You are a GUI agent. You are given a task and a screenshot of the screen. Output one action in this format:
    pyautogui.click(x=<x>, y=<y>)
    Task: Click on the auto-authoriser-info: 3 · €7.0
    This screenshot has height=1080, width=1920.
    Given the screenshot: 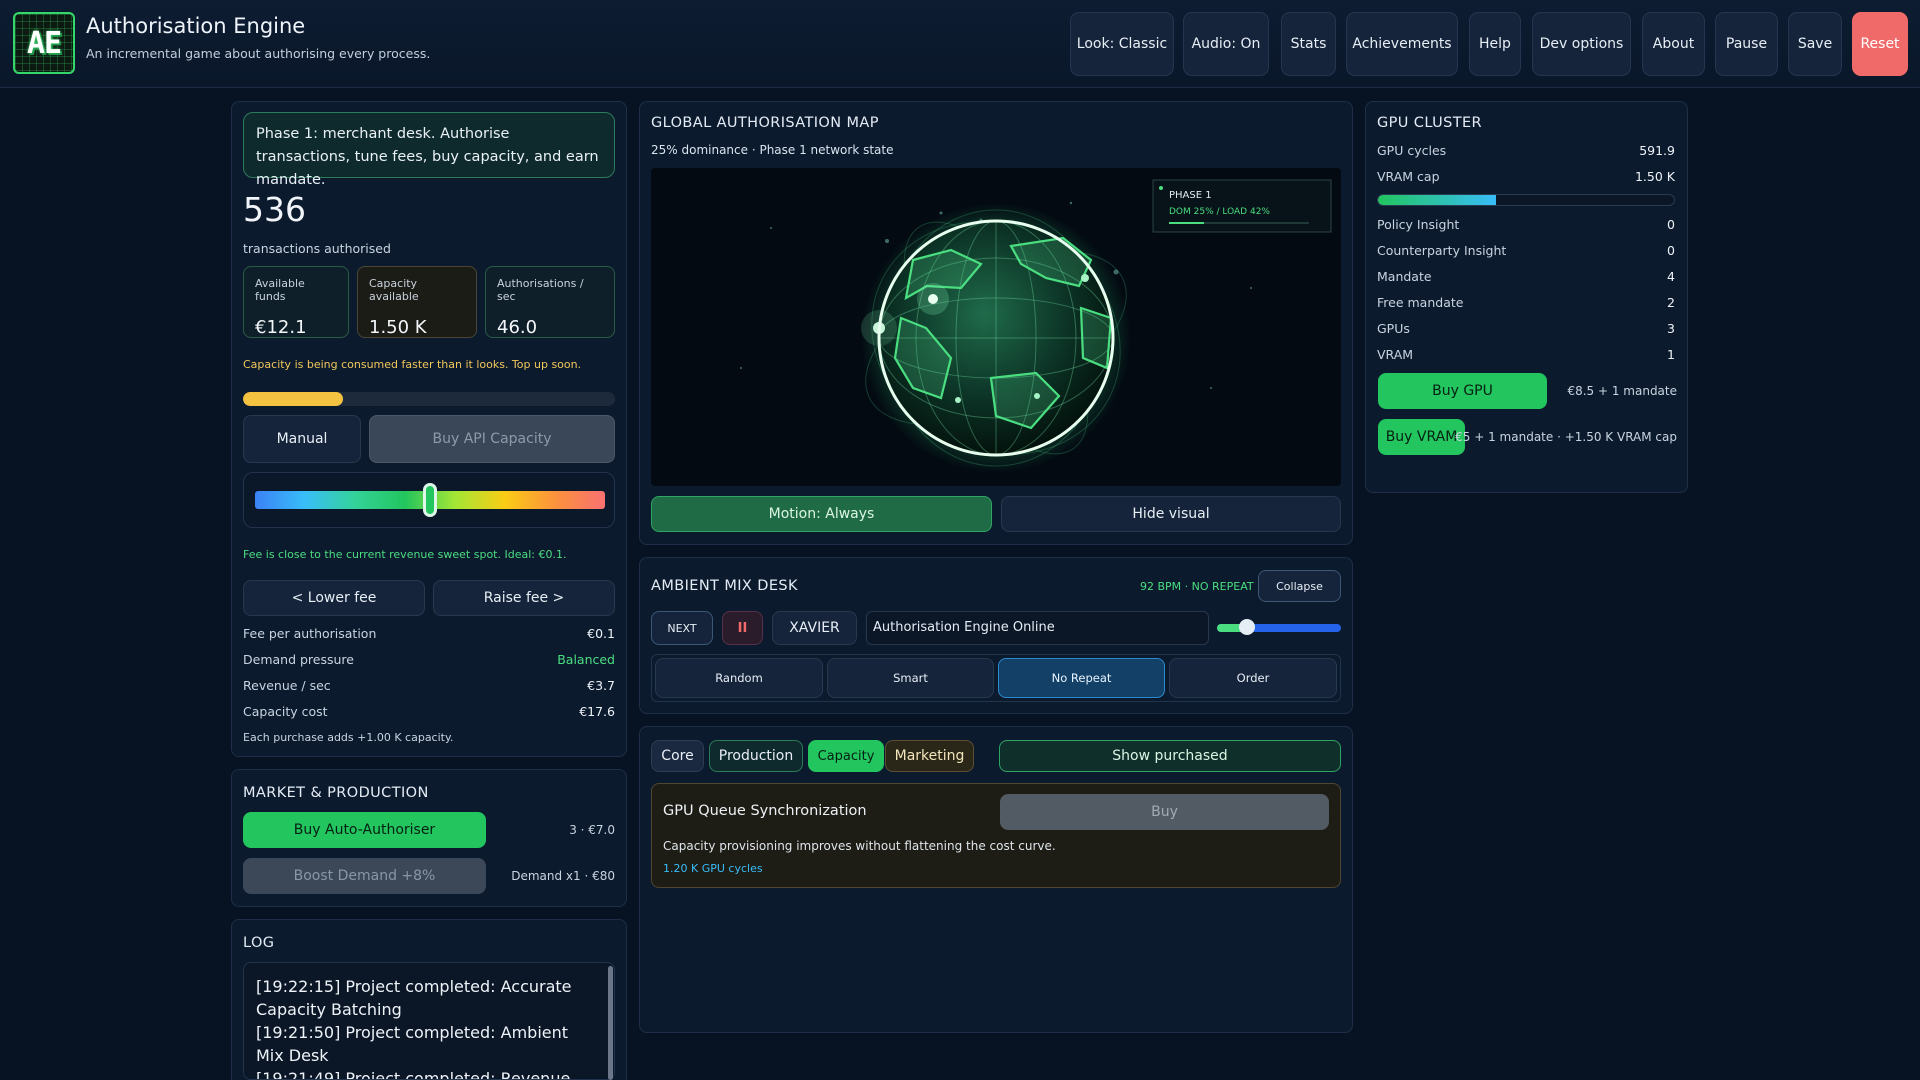 What is the action you would take?
    pyautogui.click(x=592, y=830)
    